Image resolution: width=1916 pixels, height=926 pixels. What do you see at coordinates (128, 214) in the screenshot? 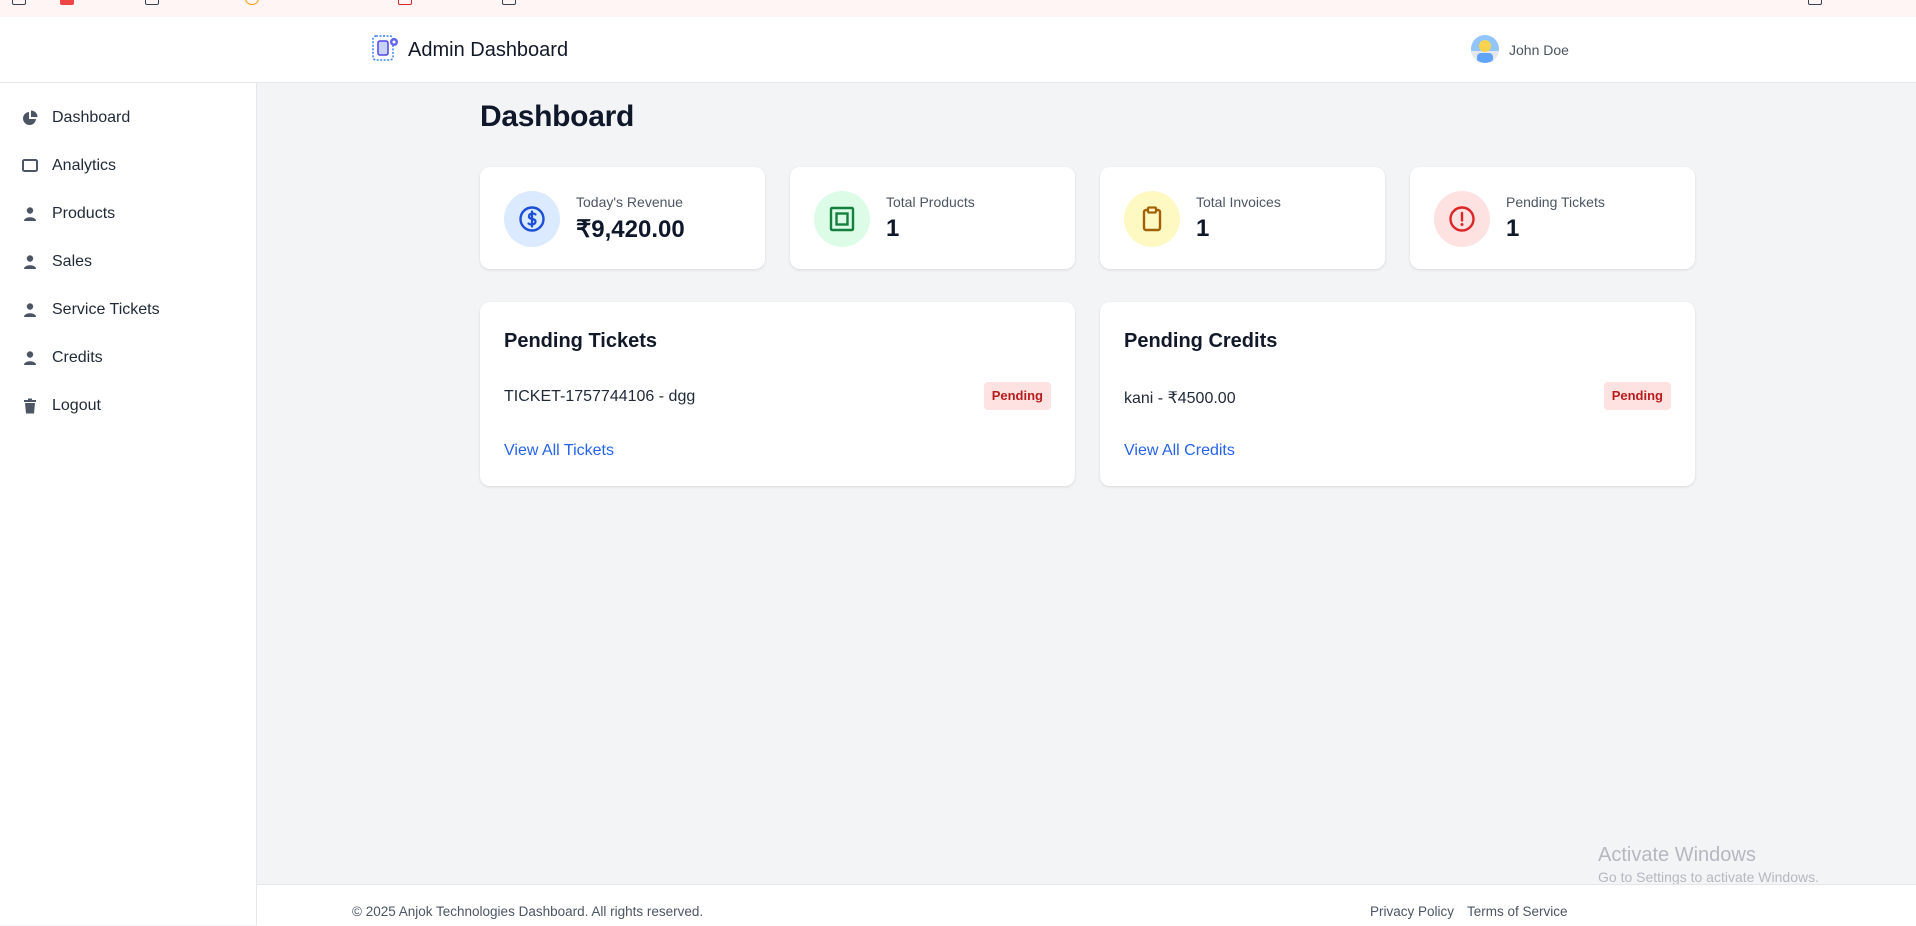
I see `sidebar-item-products: Products` at bounding box center [128, 214].